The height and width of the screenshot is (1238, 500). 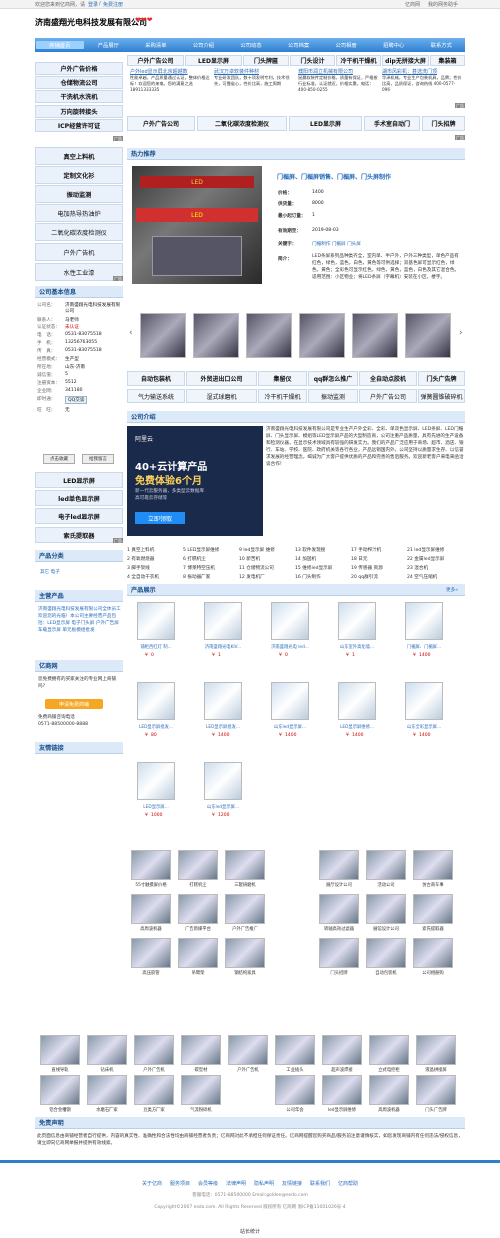 I want to click on gallery-caption-gallery4-2: 户外广告机, so click(x=154, y=1070).